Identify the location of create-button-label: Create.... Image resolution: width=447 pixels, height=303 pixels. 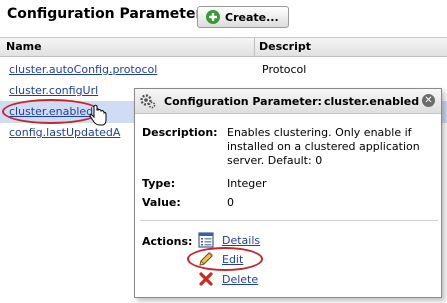
(252, 17).